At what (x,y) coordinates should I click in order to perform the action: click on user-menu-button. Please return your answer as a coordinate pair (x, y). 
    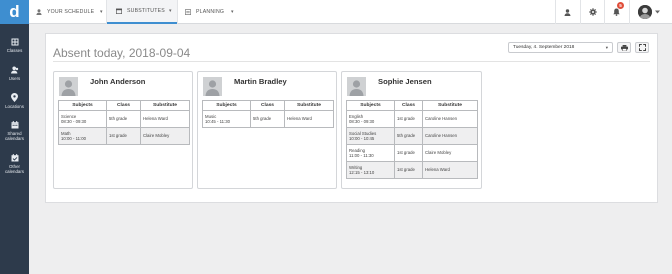
    Looking at the image, I should click on (567, 12).